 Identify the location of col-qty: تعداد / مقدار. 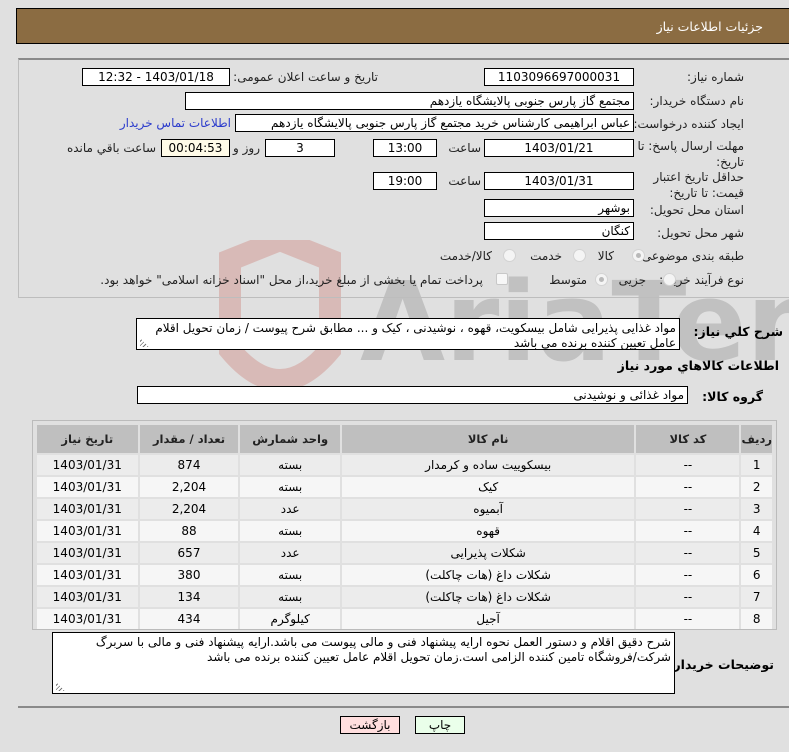
(189, 439).